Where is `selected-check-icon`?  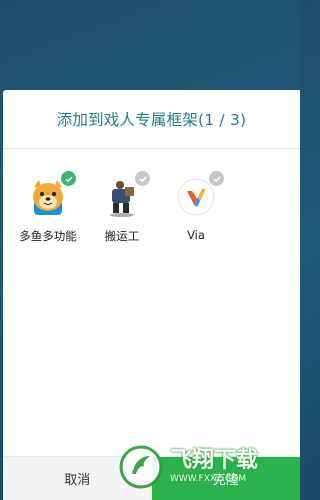
selected-check-icon is located at coordinates (68, 178).